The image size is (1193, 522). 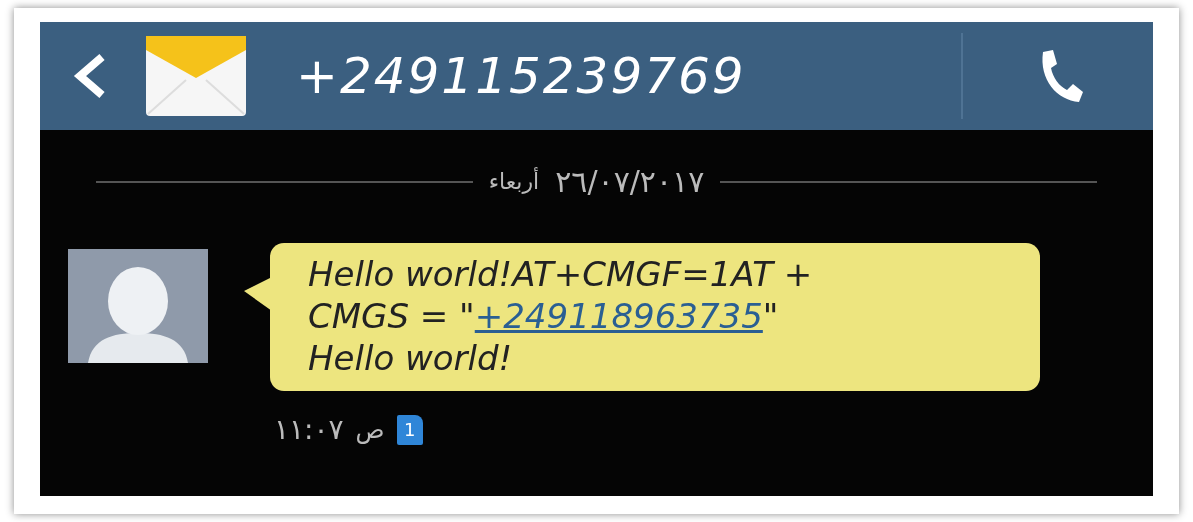 What do you see at coordinates (196, 76) in the screenshot?
I see `envelope-icon` at bounding box center [196, 76].